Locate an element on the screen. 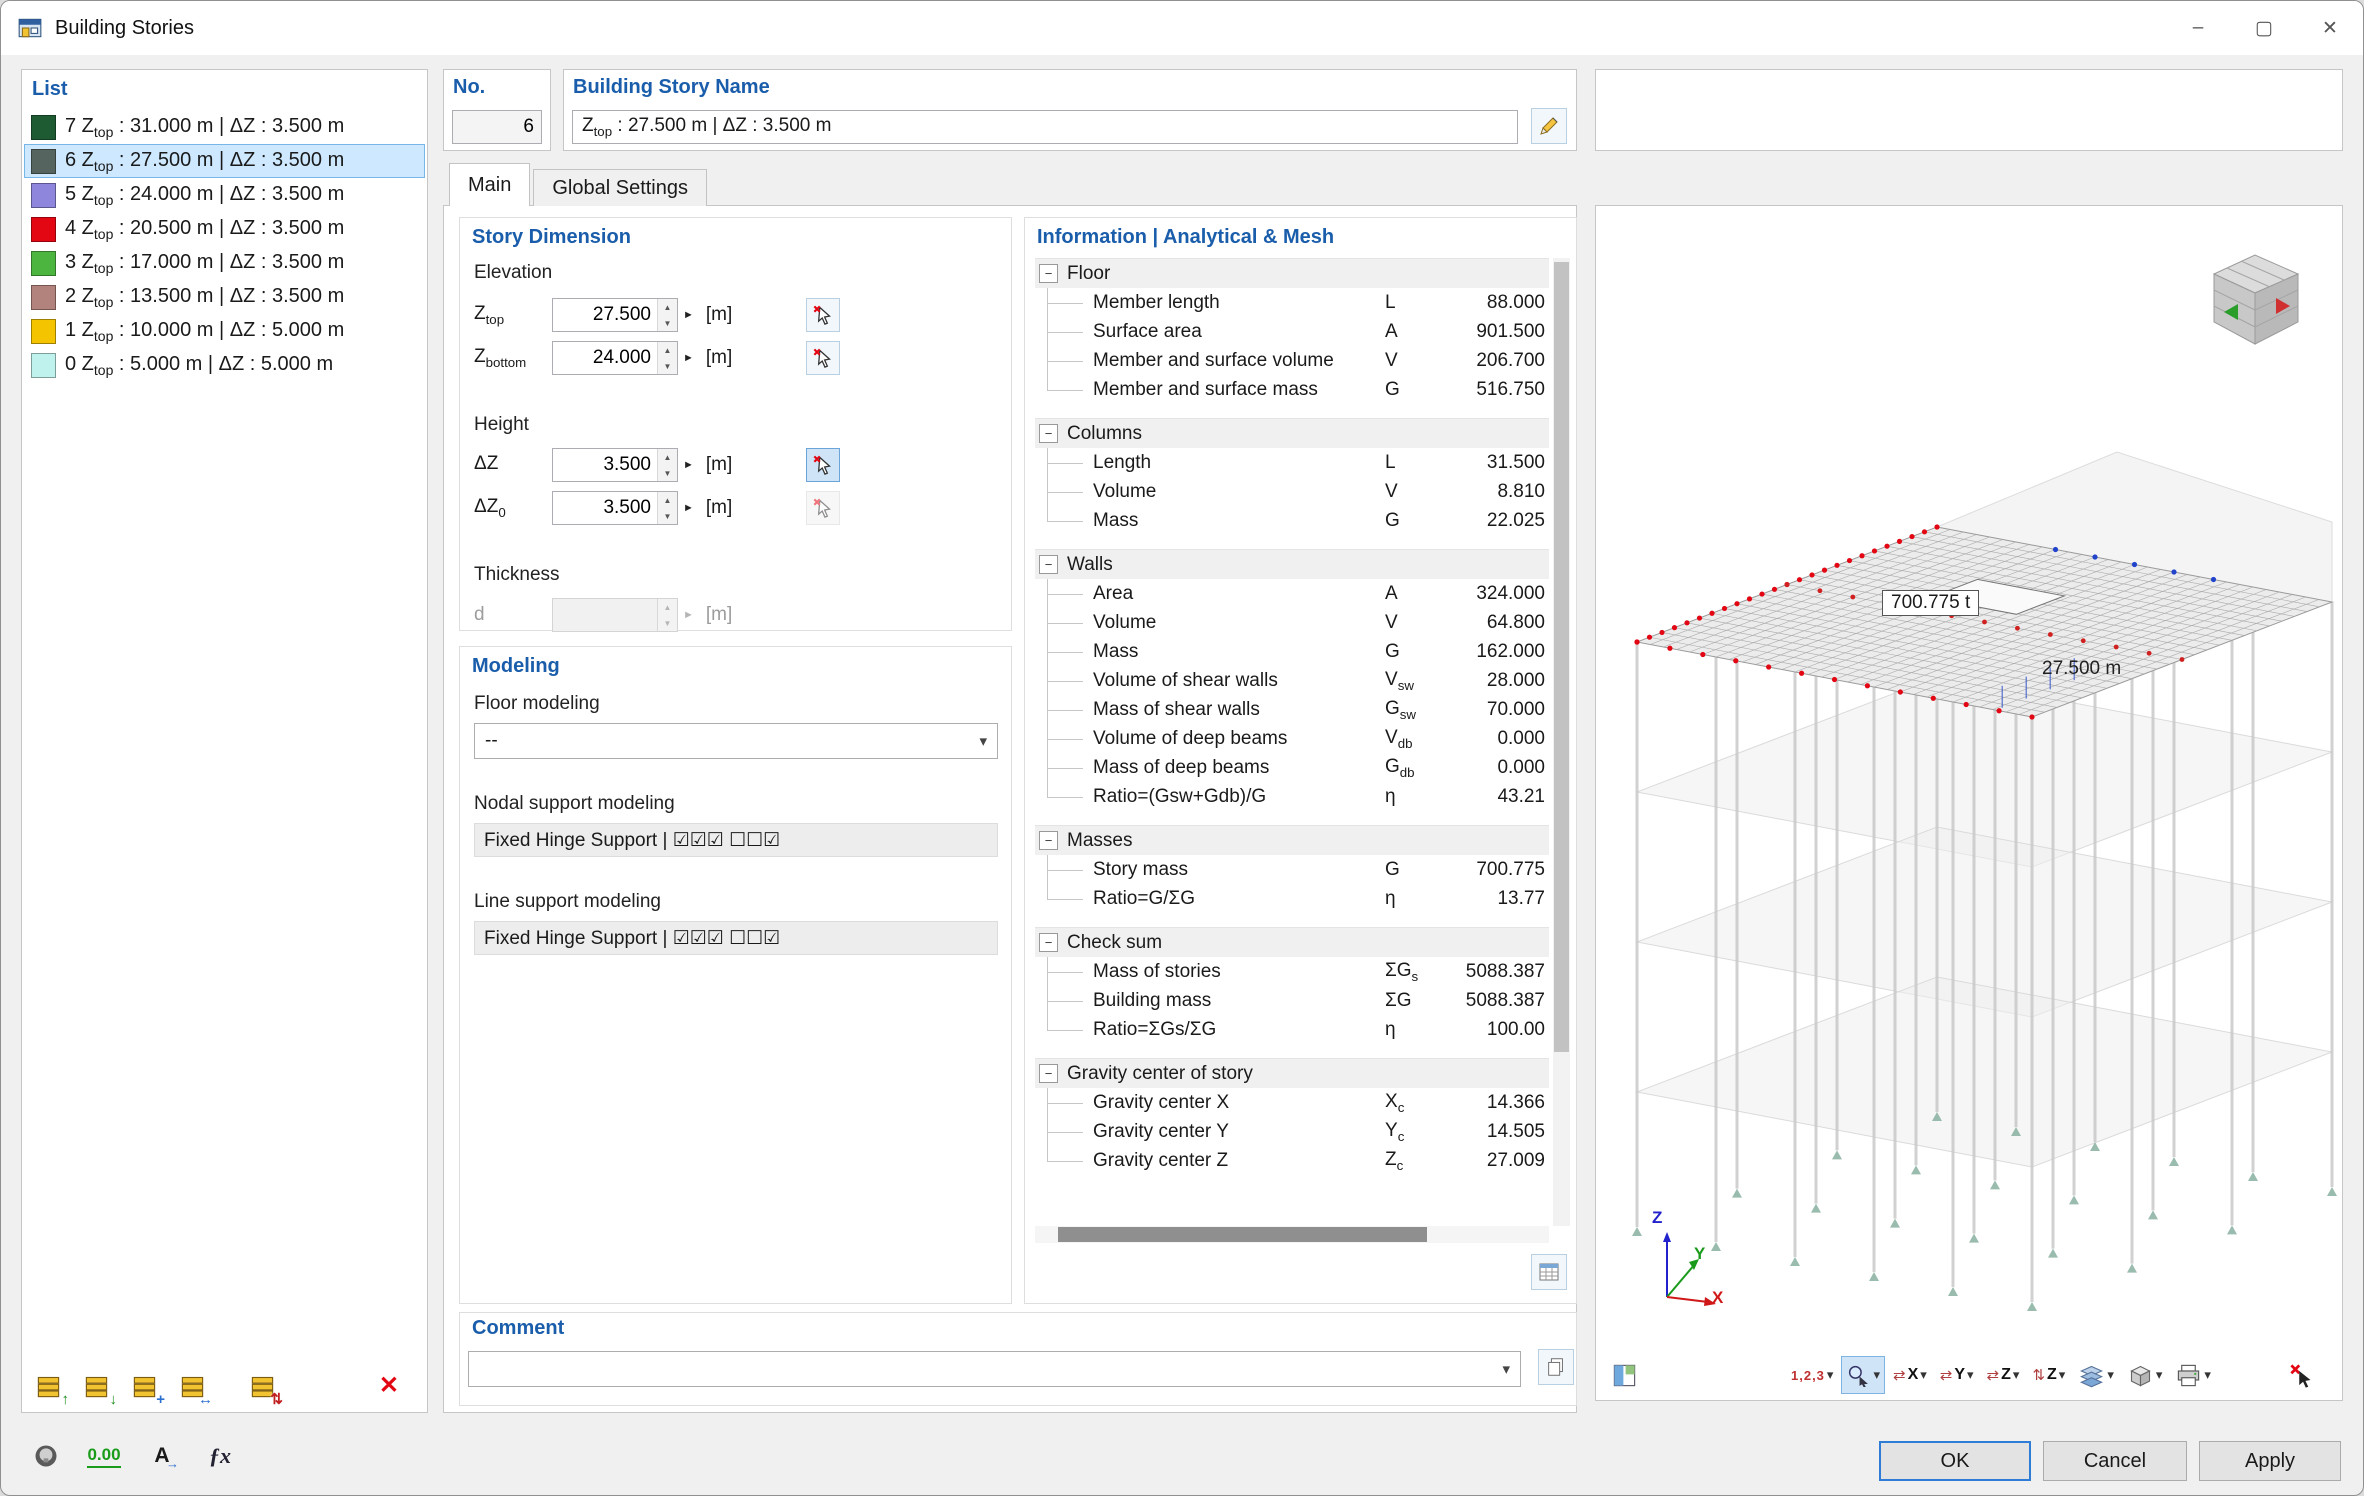 The image size is (2364, 1496). delete-all-stories-button: ✕ is located at coordinates (389, 1385).